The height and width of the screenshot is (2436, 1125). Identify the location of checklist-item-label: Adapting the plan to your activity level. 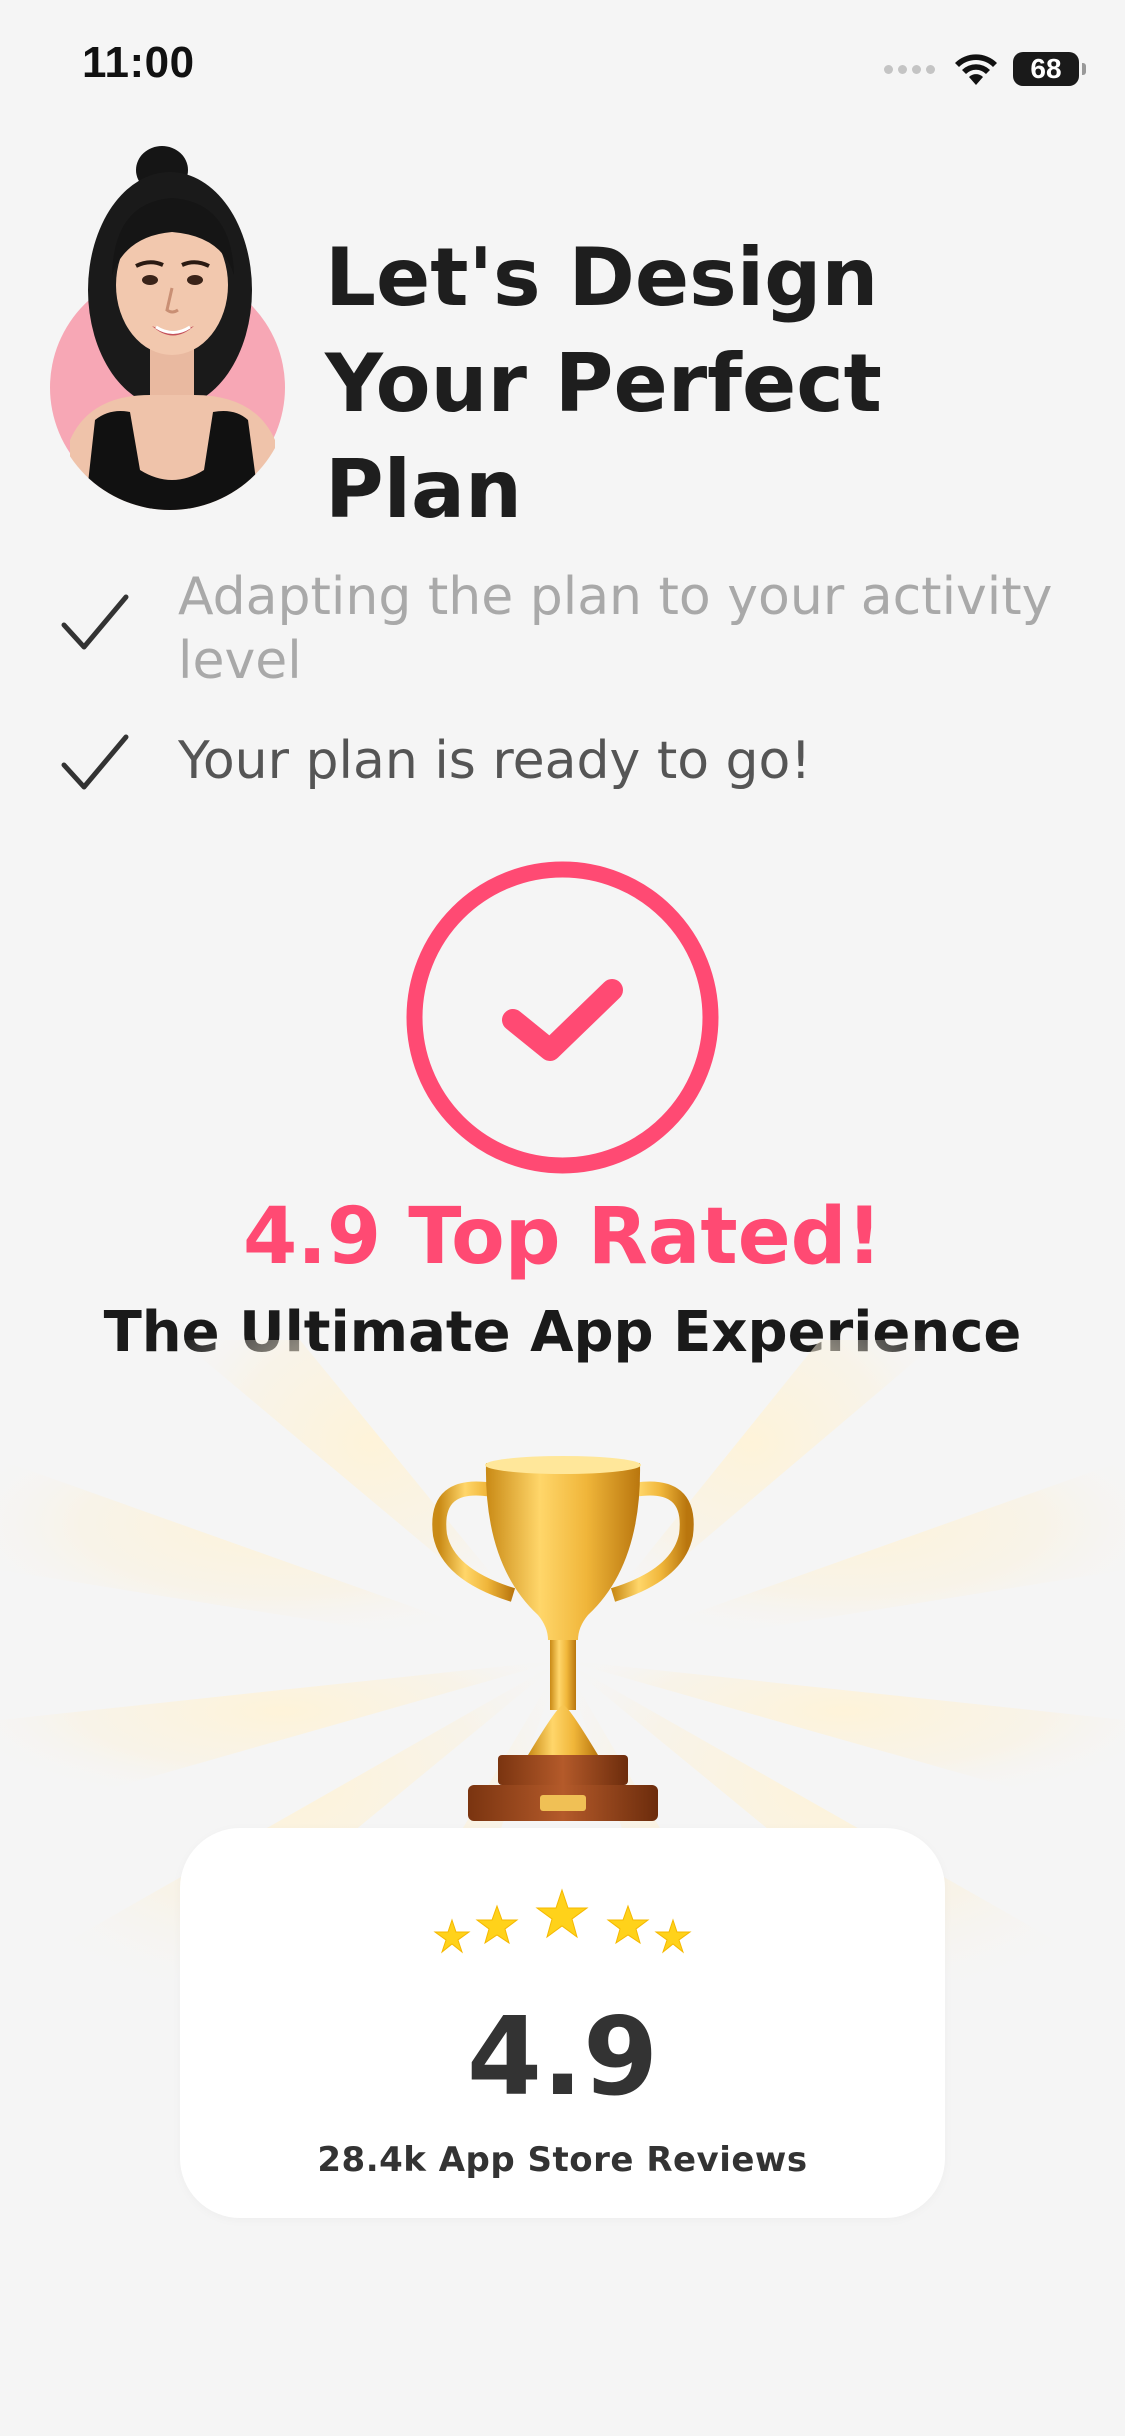
(615, 629).